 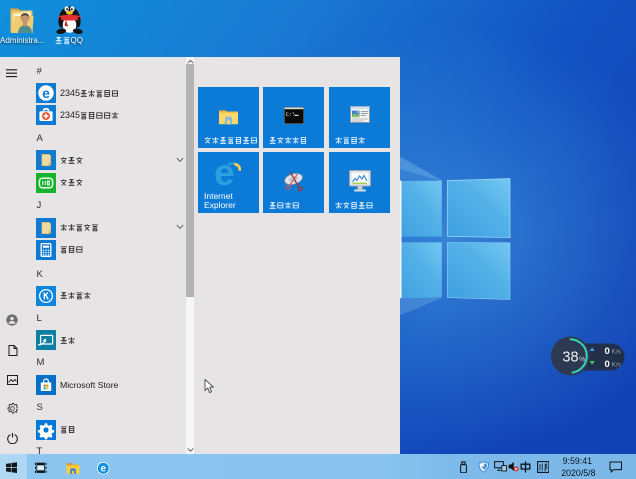 I want to click on svg-text: 38, so click(x=570, y=357).